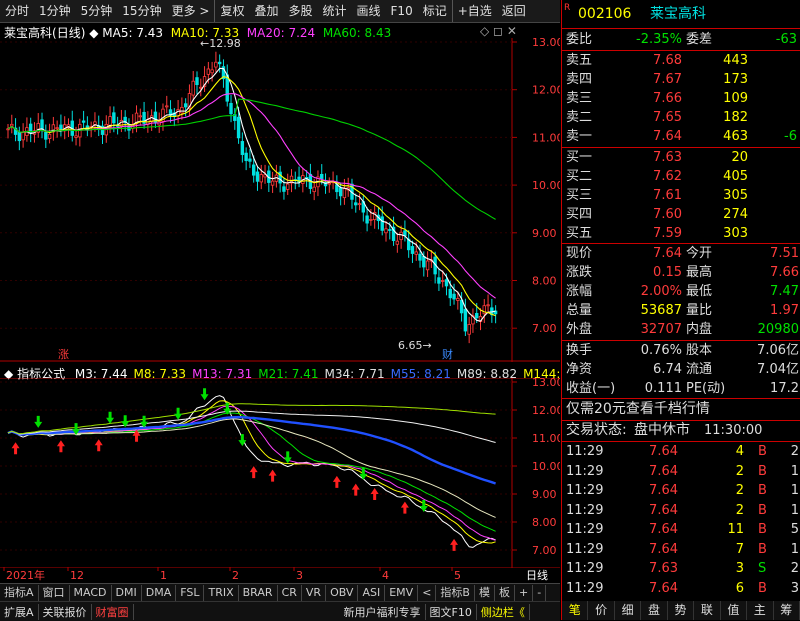  Describe the element at coordinates (579, 291) in the screenshot. I see `stat-label: 涨幅` at that location.